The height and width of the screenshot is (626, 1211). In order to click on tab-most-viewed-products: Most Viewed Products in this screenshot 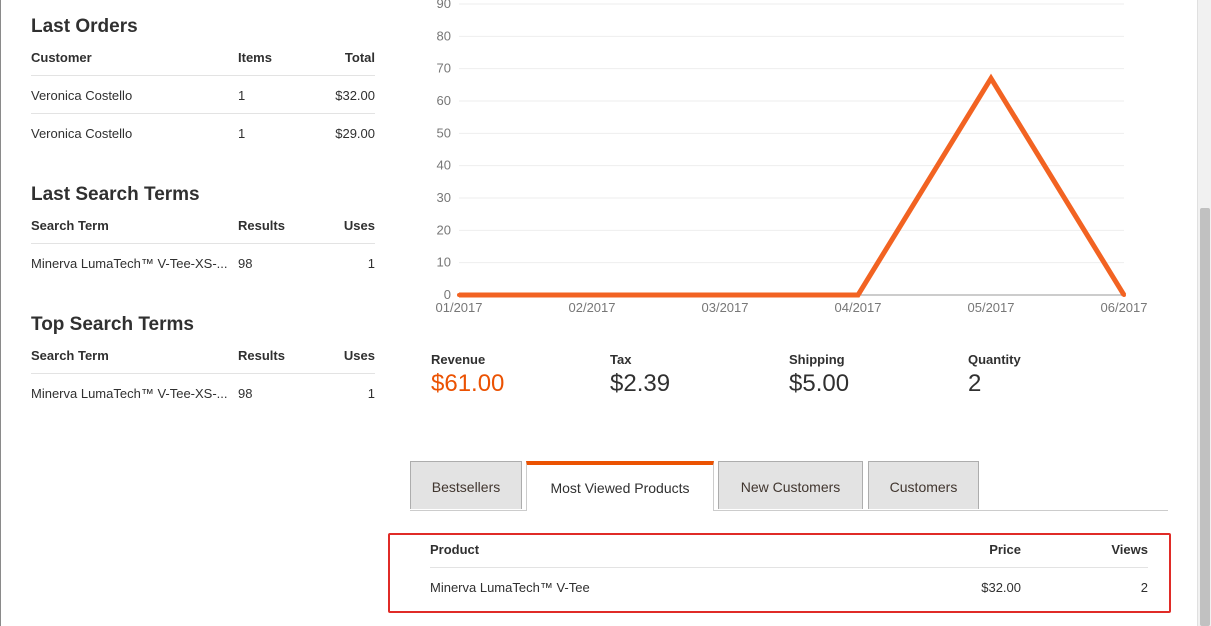, I will do `click(620, 486)`.